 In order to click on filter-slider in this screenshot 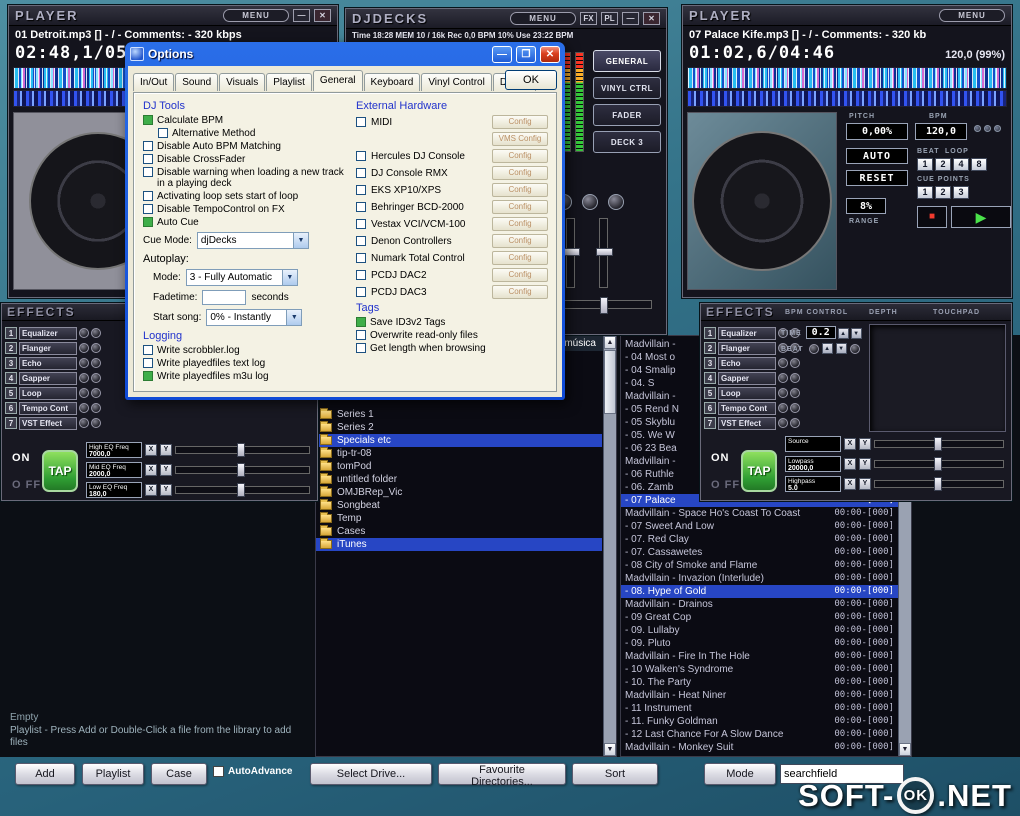, I will do `click(939, 464)`.